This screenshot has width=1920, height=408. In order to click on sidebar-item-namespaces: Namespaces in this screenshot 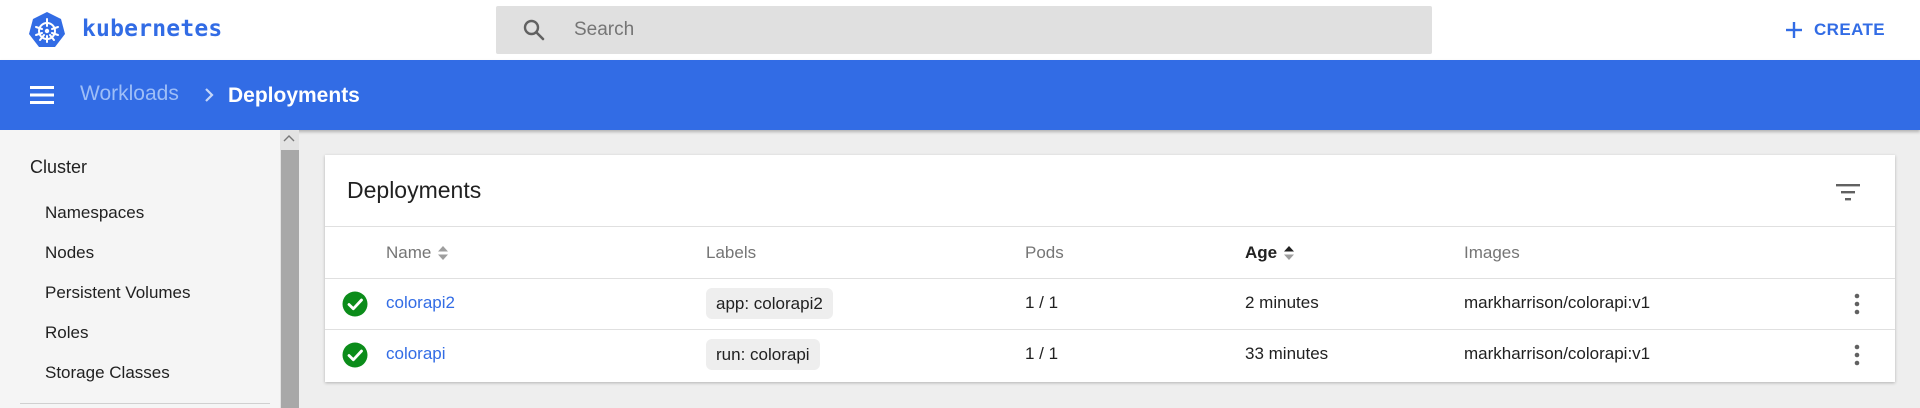, I will do `click(94, 213)`.